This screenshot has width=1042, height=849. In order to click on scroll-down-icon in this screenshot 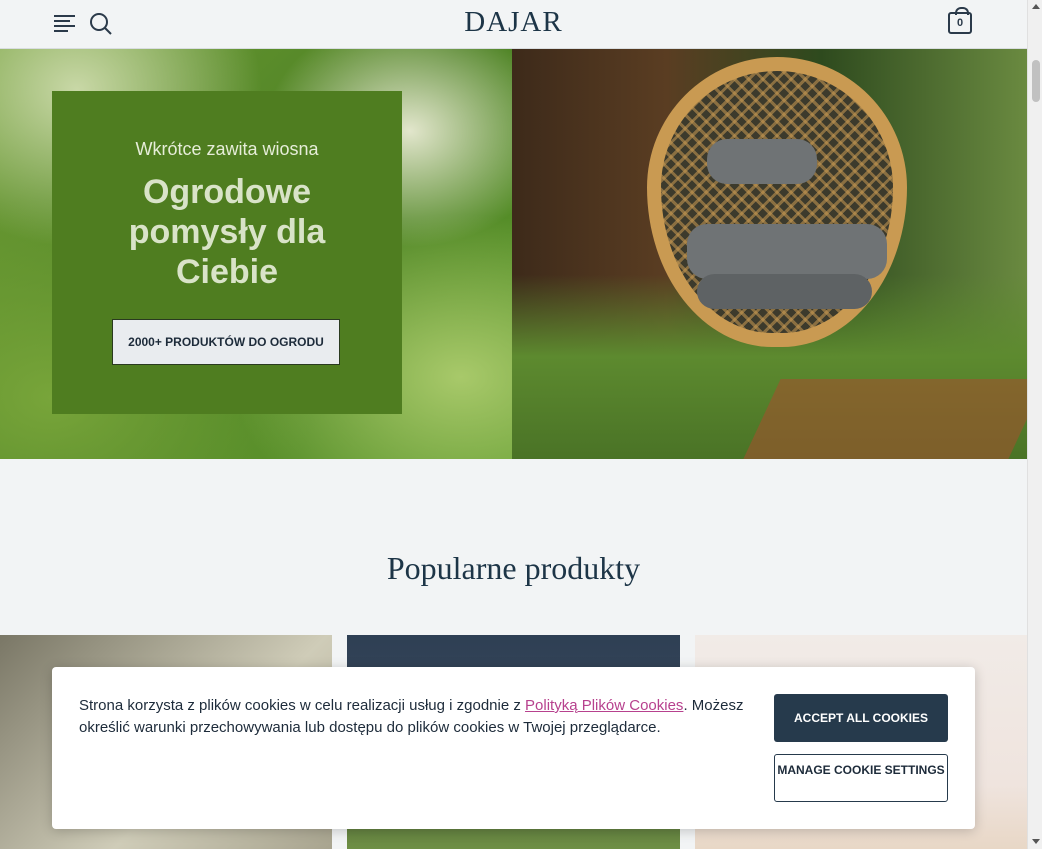, I will do `click(1036, 841)`.